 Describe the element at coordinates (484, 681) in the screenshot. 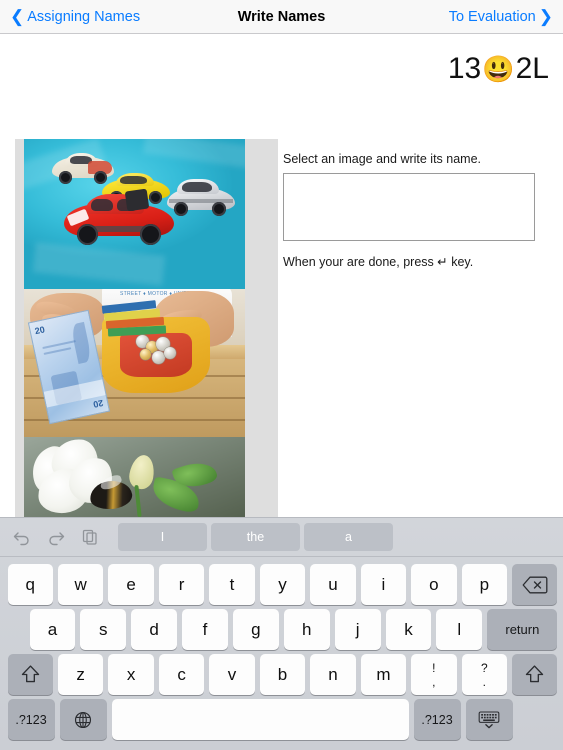

I see `key-period-label: .` at that location.